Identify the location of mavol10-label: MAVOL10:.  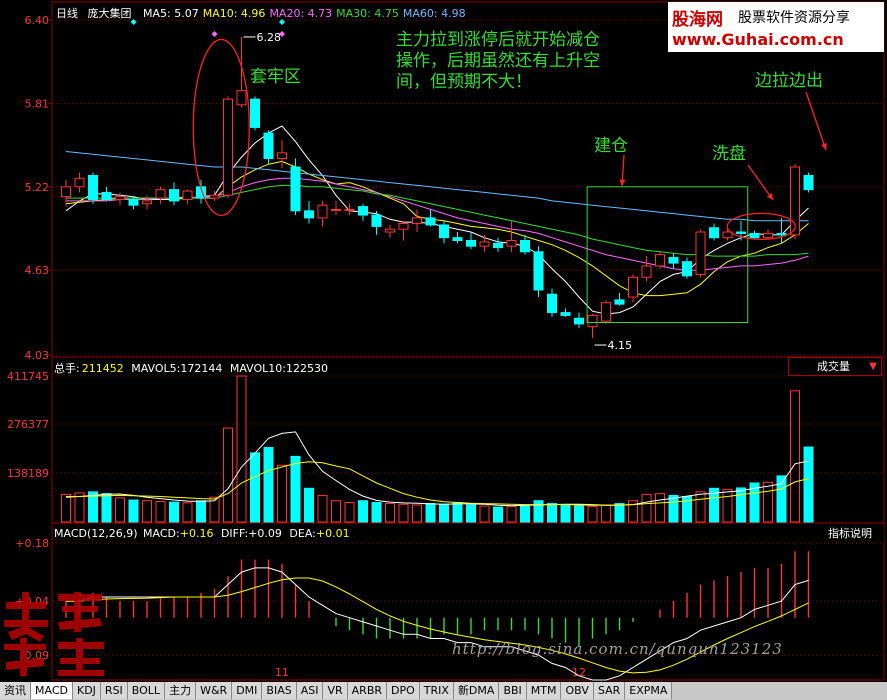
(257, 368).